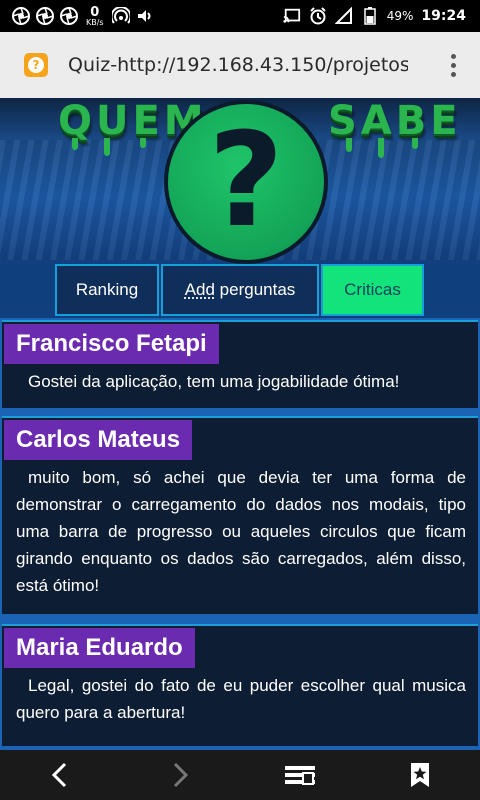 Image resolution: width=480 pixels, height=800 pixels. Describe the element at coordinates (292, 16) in the screenshot. I see `cast-icon` at that location.